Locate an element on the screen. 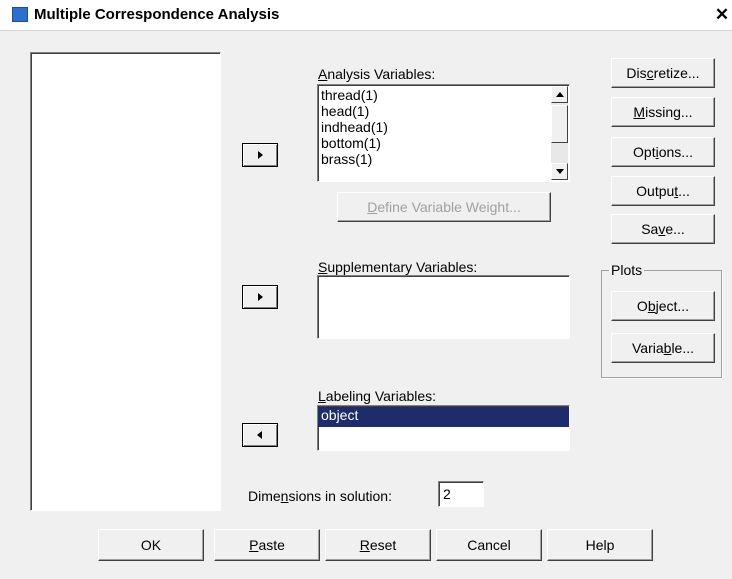 The width and height of the screenshot is (732, 579). plots-group-title: Plots is located at coordinates (627, 270).